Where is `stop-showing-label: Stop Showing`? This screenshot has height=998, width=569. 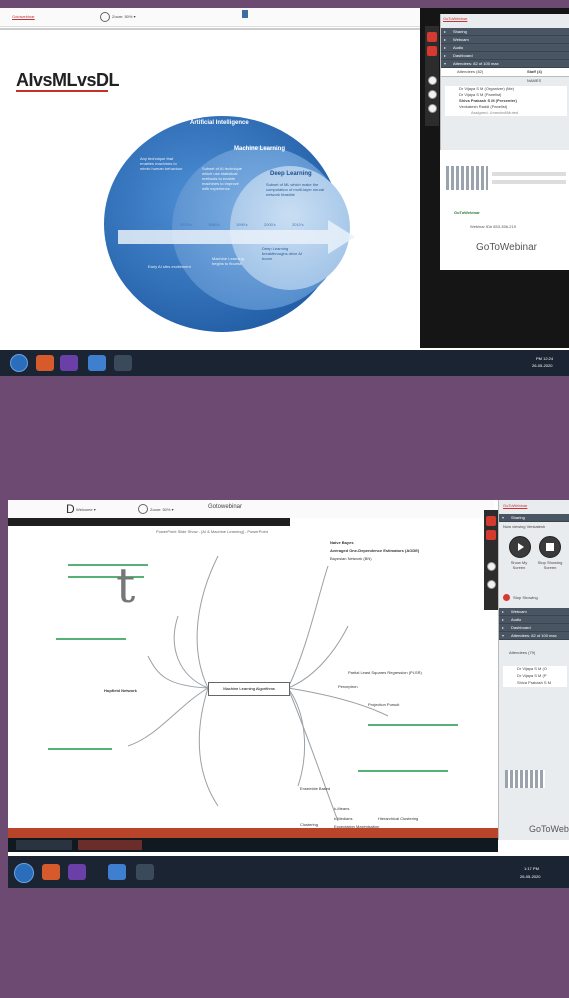 stop-showing-label: Stop Showing is located at coordinates (525, 597).